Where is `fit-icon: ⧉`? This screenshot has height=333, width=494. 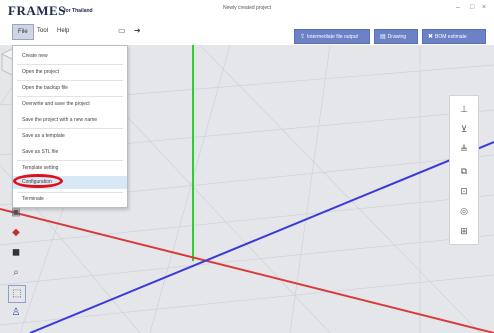 fit-icon: ⧉ is located at coordinates (464, 171).